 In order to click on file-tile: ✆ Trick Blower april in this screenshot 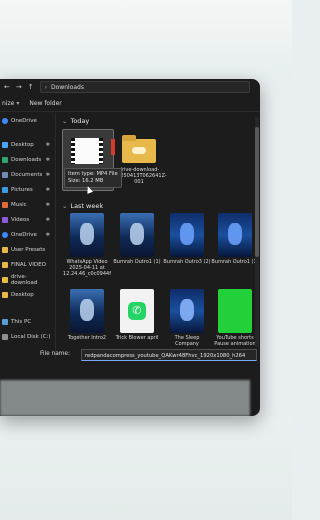, I will do `click(137, 319)`.